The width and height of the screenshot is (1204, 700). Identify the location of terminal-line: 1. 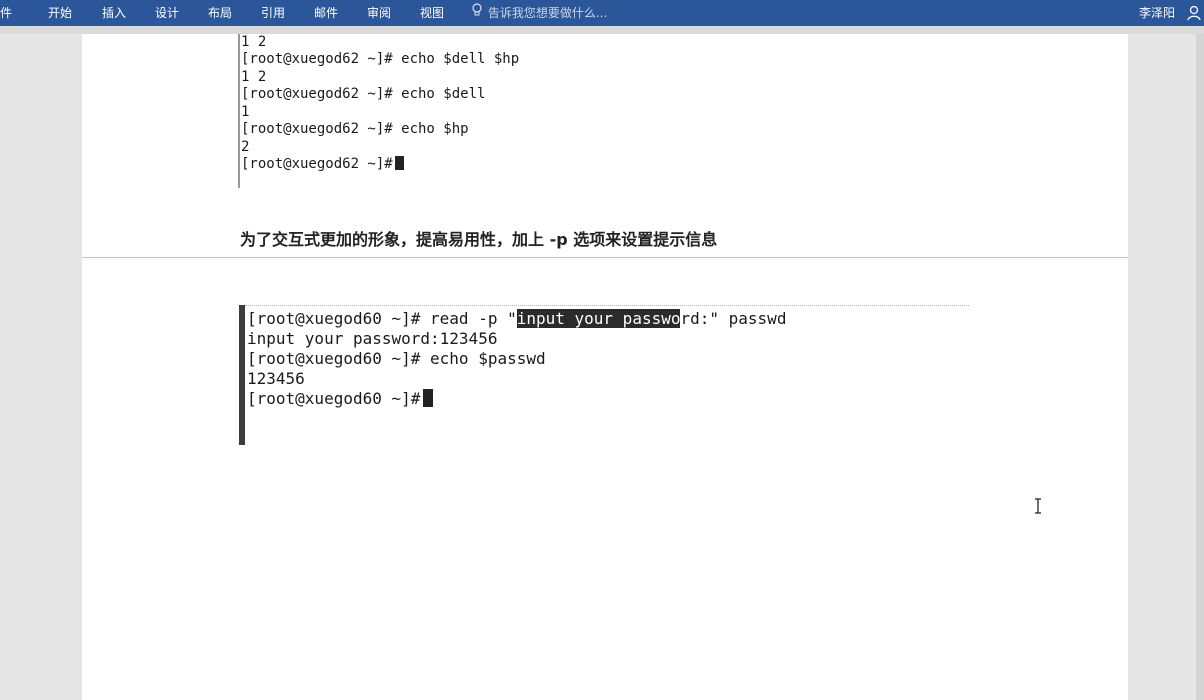
(245, 112).